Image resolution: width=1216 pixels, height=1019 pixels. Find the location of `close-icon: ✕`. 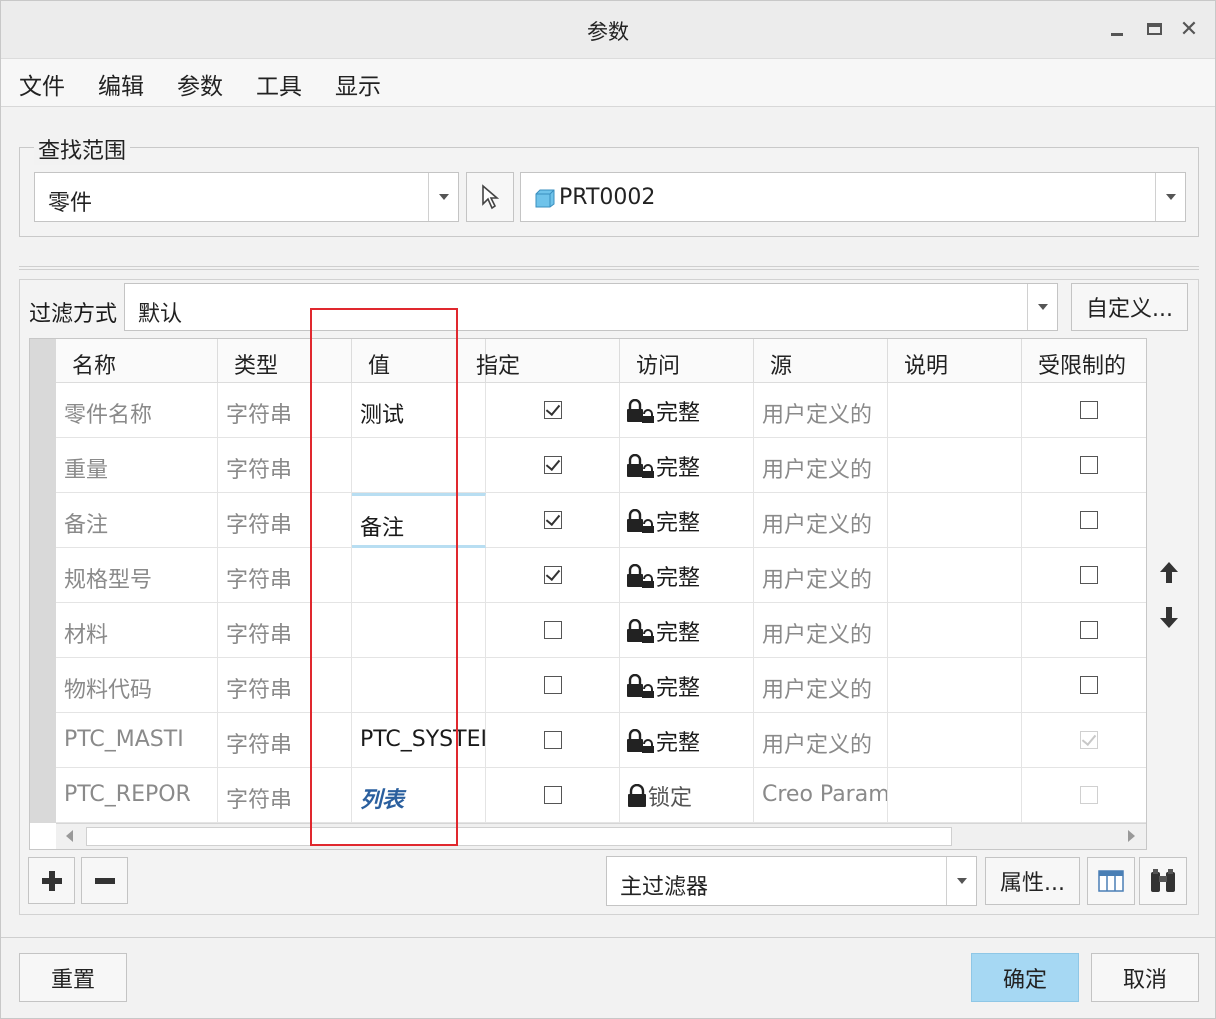

close-icon: ✕ is located at coordinates (1189, 29).